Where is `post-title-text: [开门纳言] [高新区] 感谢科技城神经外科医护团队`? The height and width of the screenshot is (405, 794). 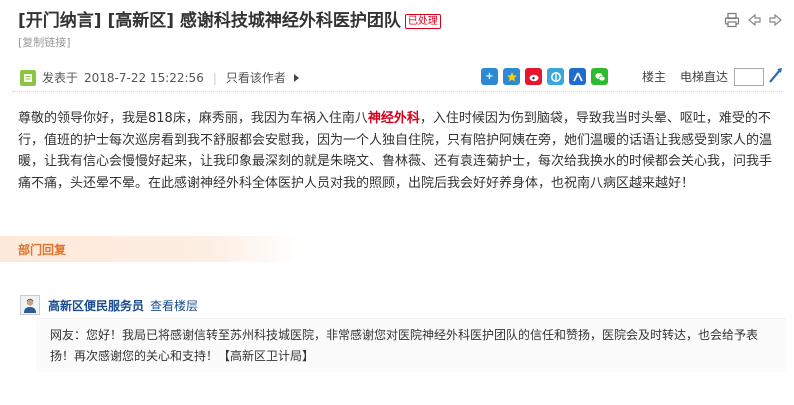
post-title-text: [开门纳言] [高新区] 感谢科技城神经外科医护团队 is located at coordinates (209, 21).